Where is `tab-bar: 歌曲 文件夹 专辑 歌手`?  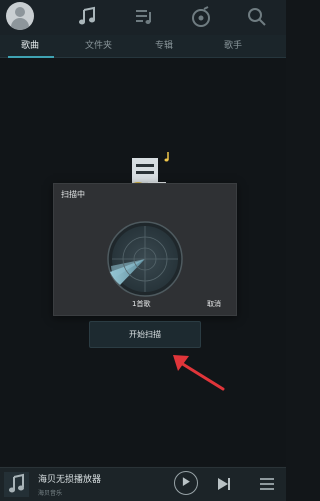
tab-bar: 歌曲 文件夹 专辑 歌手 is located at coordinates (143, 46).